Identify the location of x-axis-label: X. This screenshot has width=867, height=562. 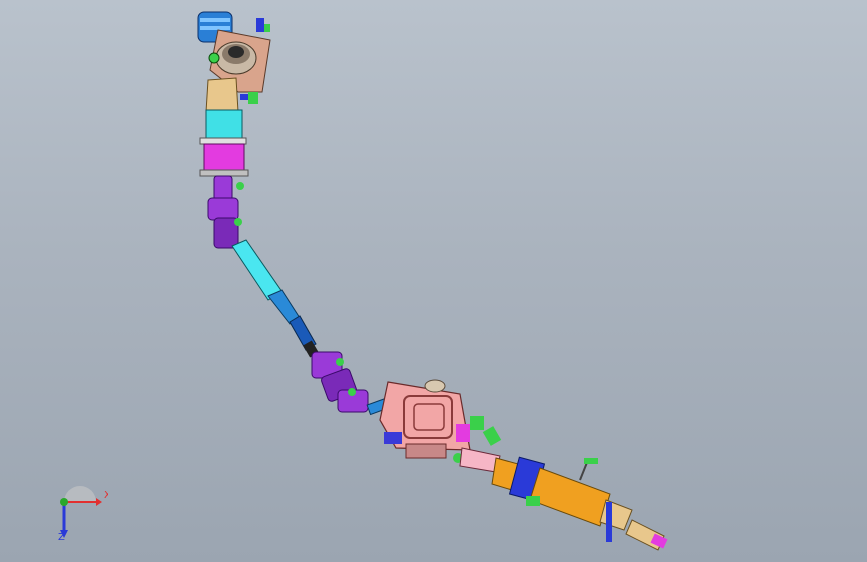
(106, 495).